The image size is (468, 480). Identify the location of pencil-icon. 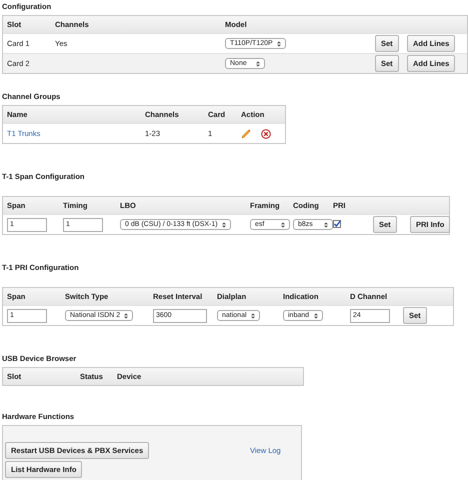
(246, 133).